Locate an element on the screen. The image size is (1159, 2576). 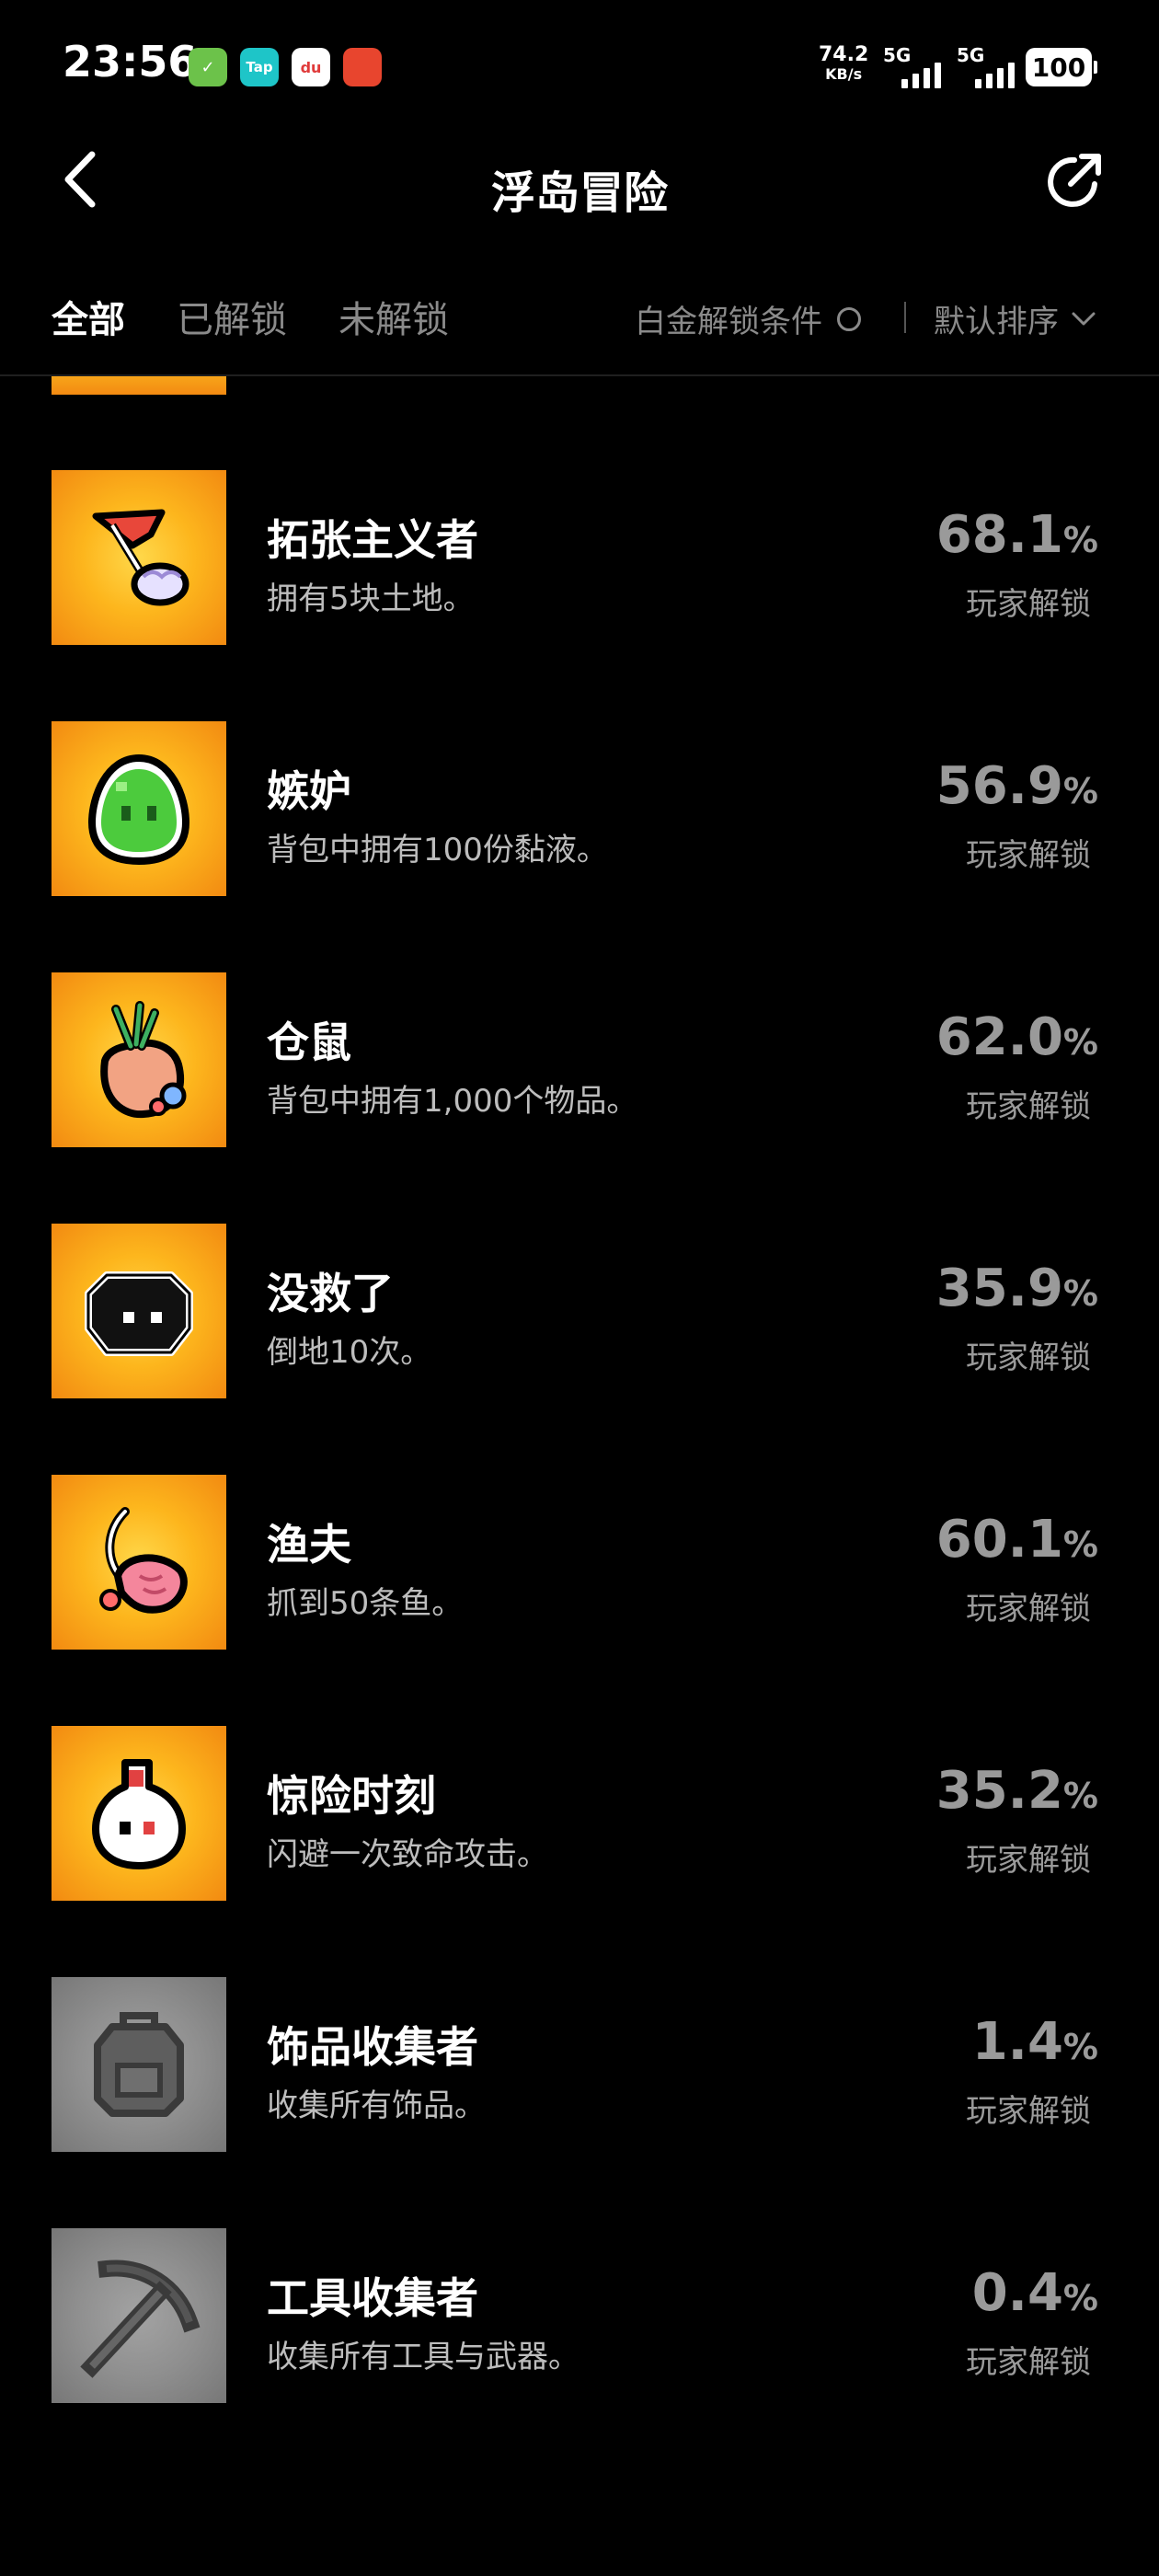
pickaxe-icon is located at coordinates (140, 2319).